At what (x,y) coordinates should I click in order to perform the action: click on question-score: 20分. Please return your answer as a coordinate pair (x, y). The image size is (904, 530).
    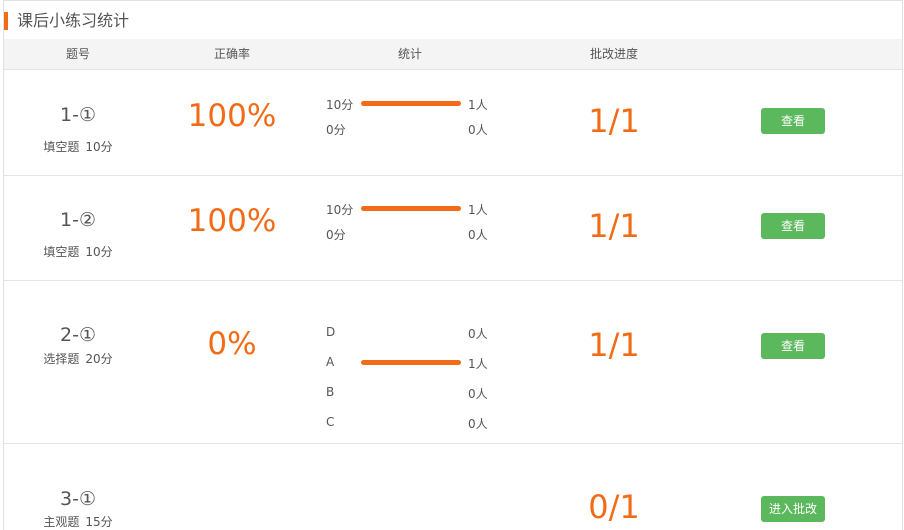
    Looking at the image, I should click on (99, 359).